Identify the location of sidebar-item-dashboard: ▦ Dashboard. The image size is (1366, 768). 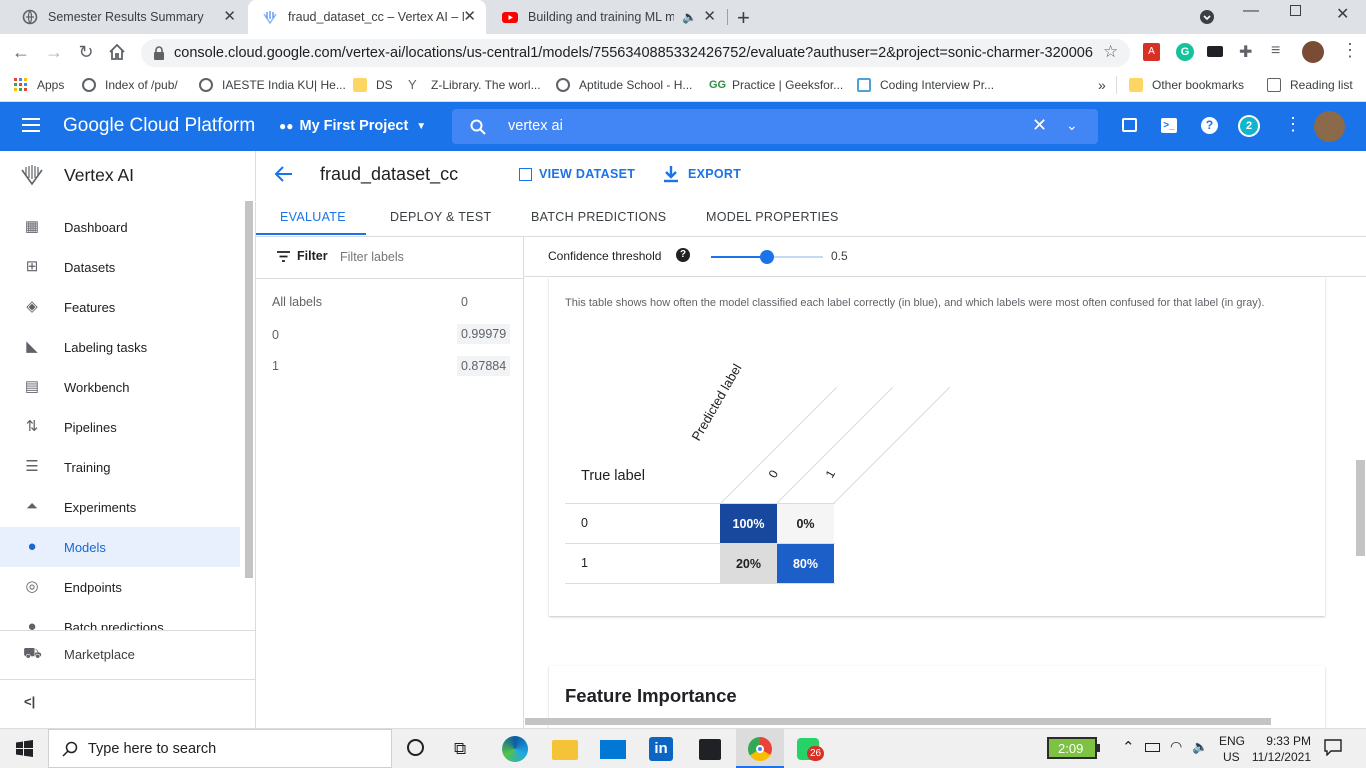
(120, 227).